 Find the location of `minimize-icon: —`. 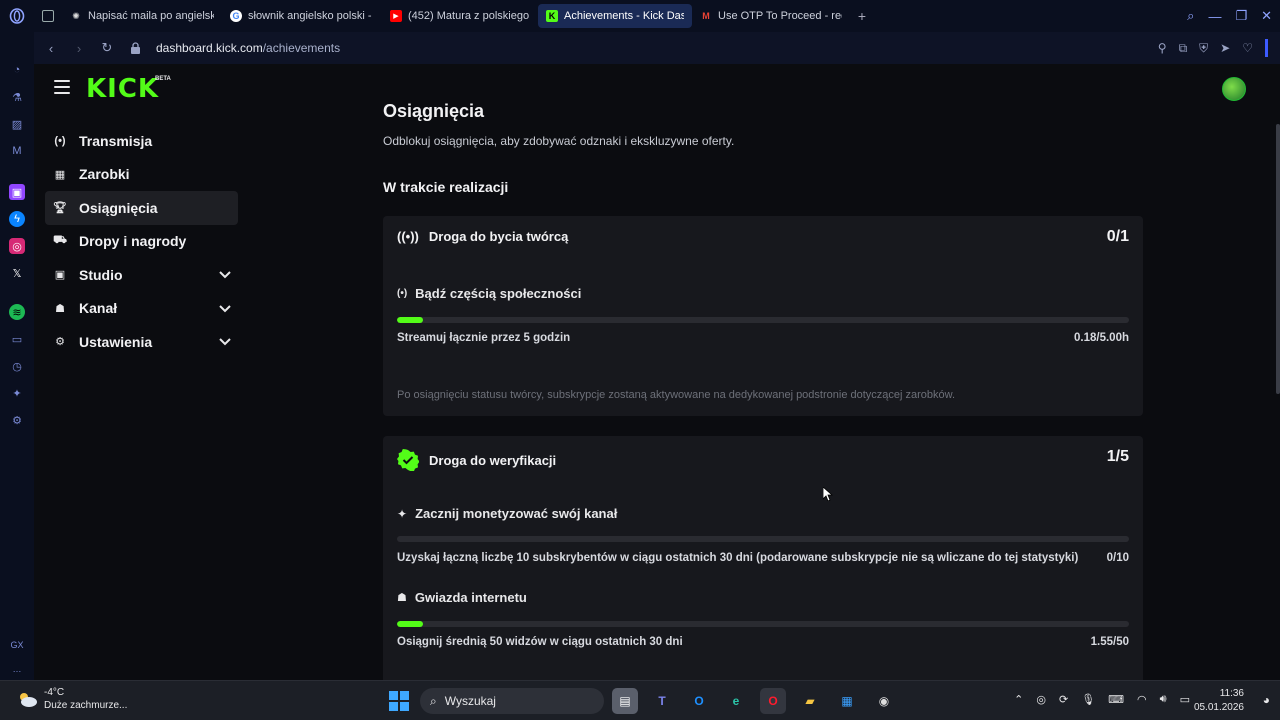

minimize-icon: — is located at coordinates (1214, 16).